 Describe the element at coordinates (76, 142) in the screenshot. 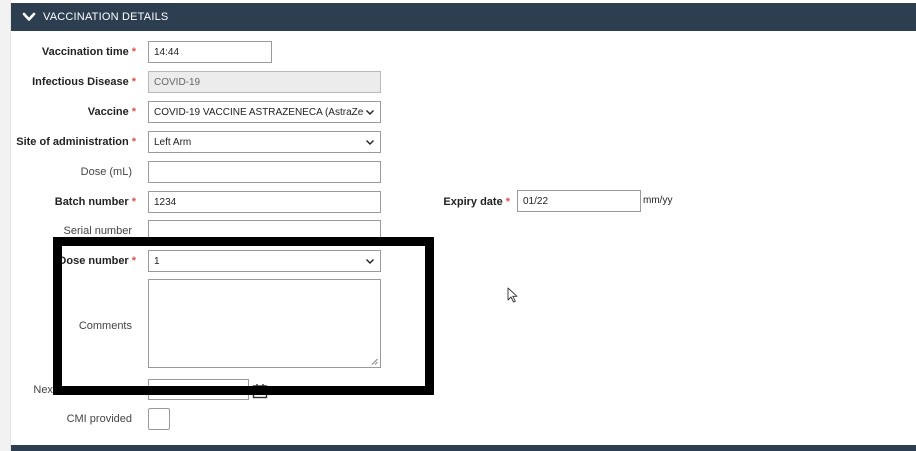

I see `site-of-administration-label: Site of administration *` at that location.